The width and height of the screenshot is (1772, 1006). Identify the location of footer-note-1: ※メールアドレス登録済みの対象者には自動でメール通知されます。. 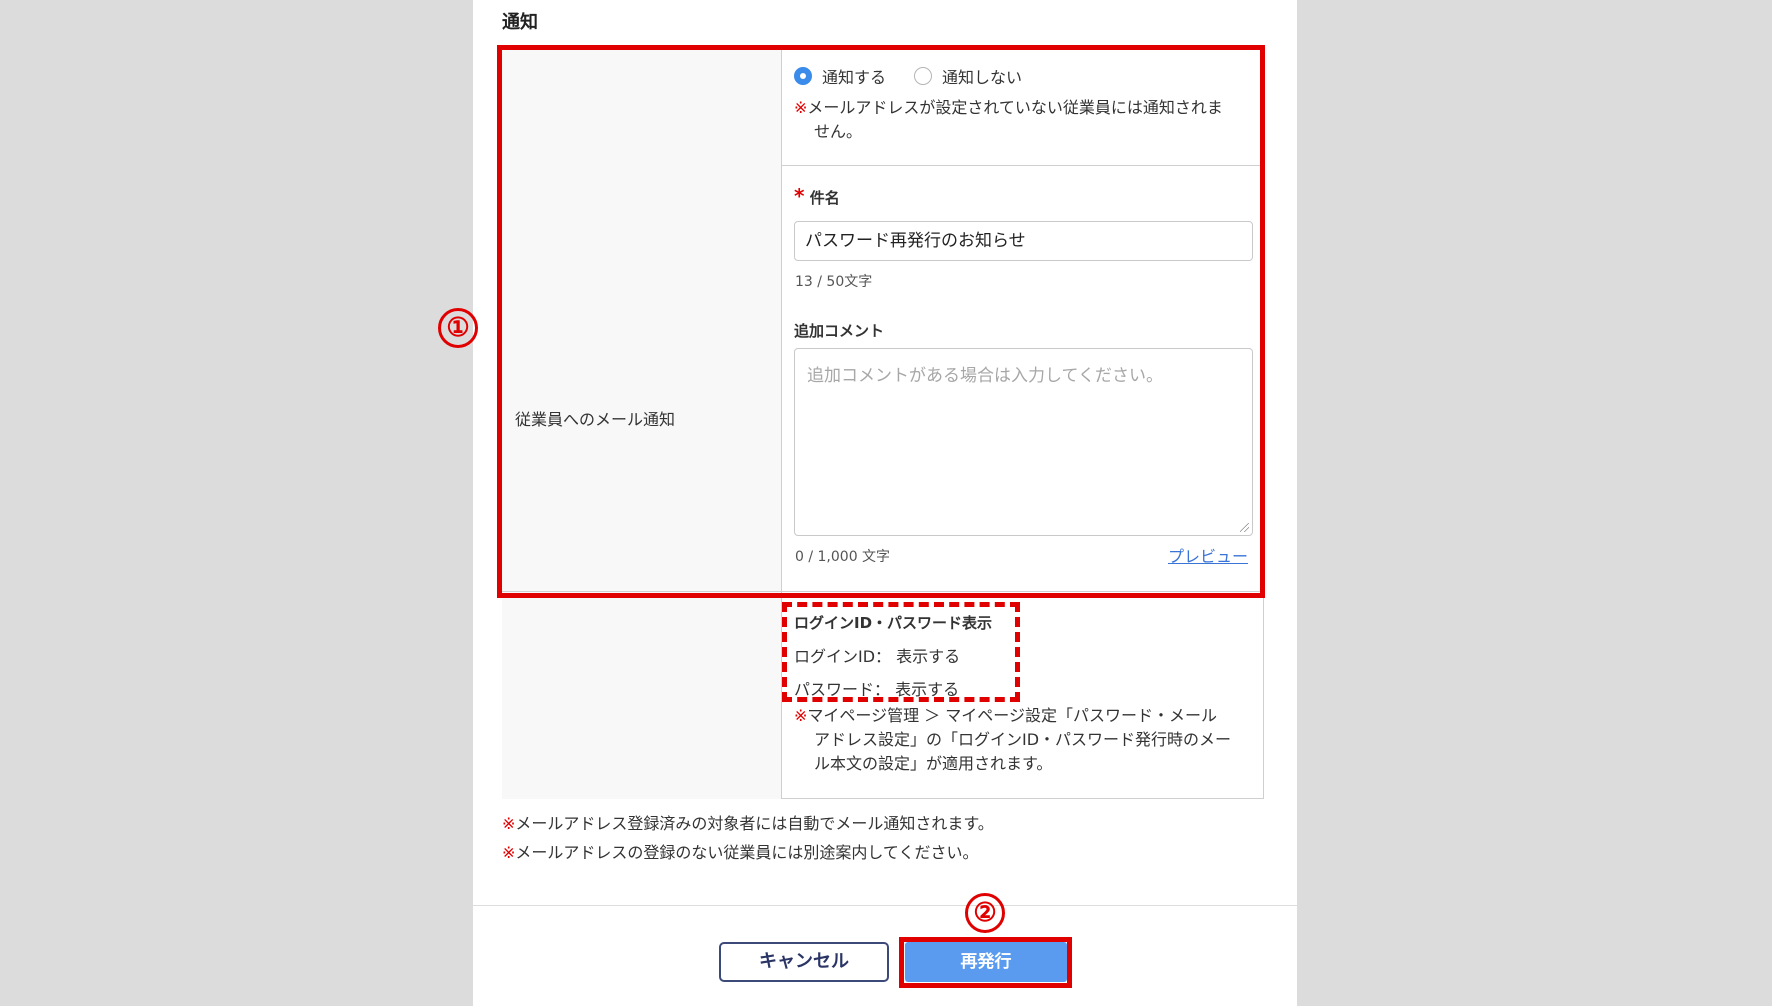
(748, 824).